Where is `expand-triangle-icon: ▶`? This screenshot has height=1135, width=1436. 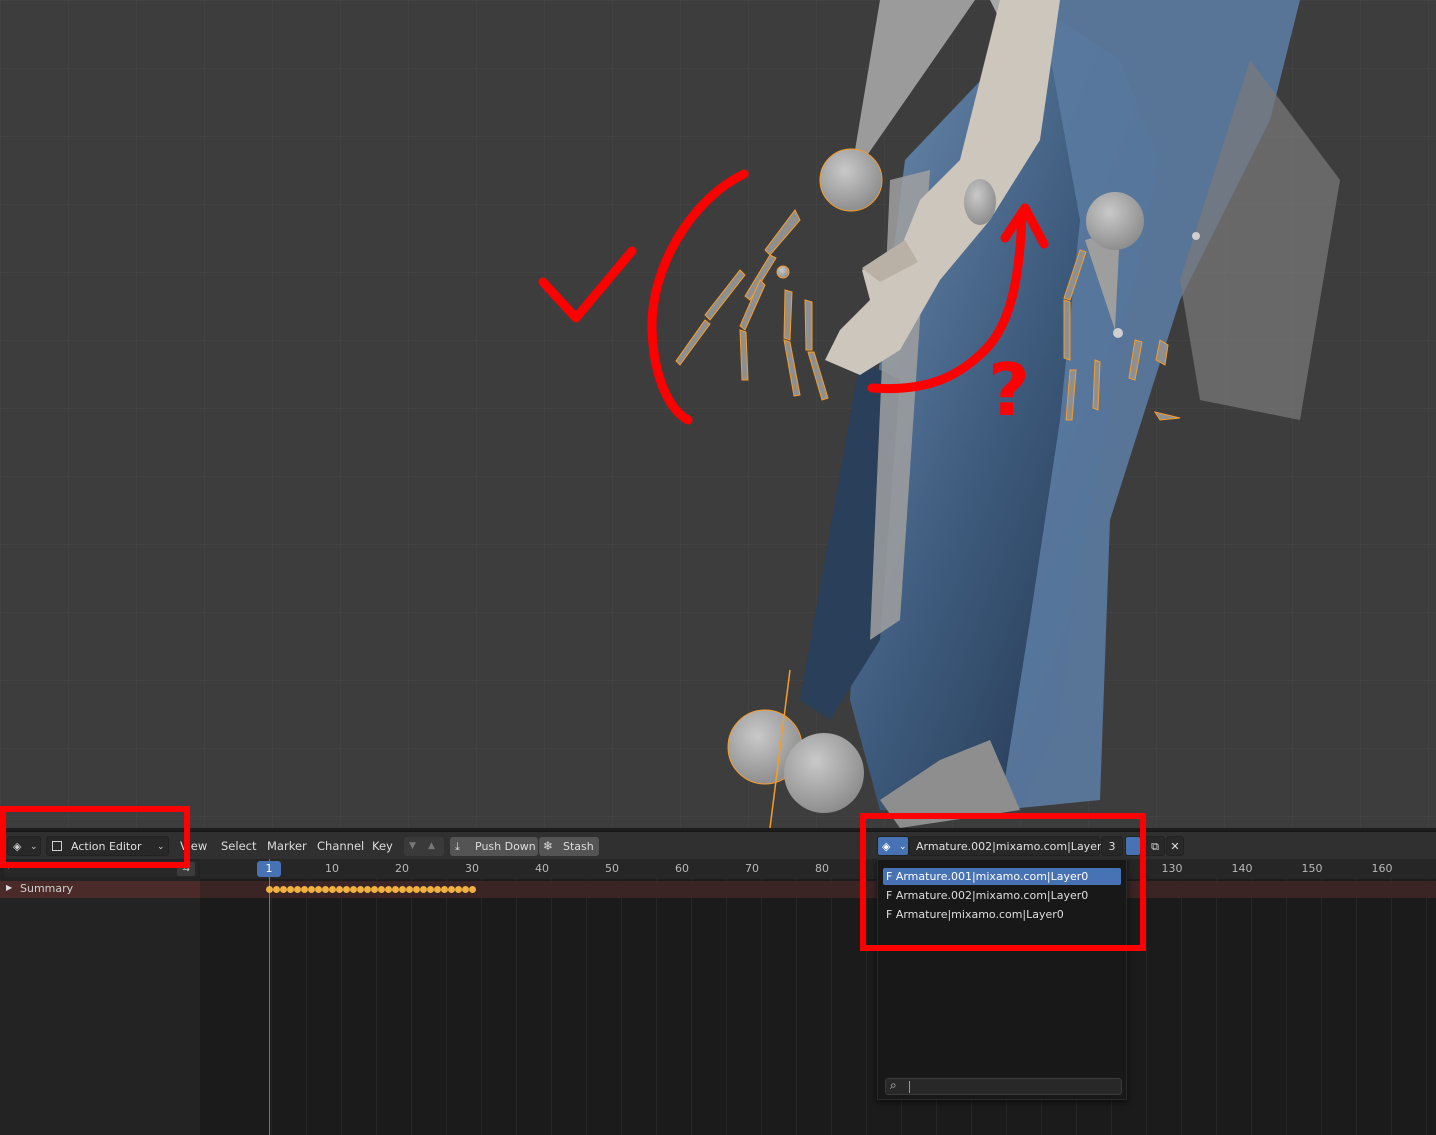 expand-triangle-icon: ▶ is located at coordinates (9, 887).